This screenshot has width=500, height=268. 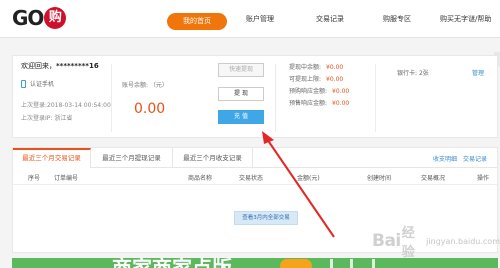 What do you see at coordinates (34, 178) in the screenshot?
I see `column-header: 序号` at bounding box center [34, 178].